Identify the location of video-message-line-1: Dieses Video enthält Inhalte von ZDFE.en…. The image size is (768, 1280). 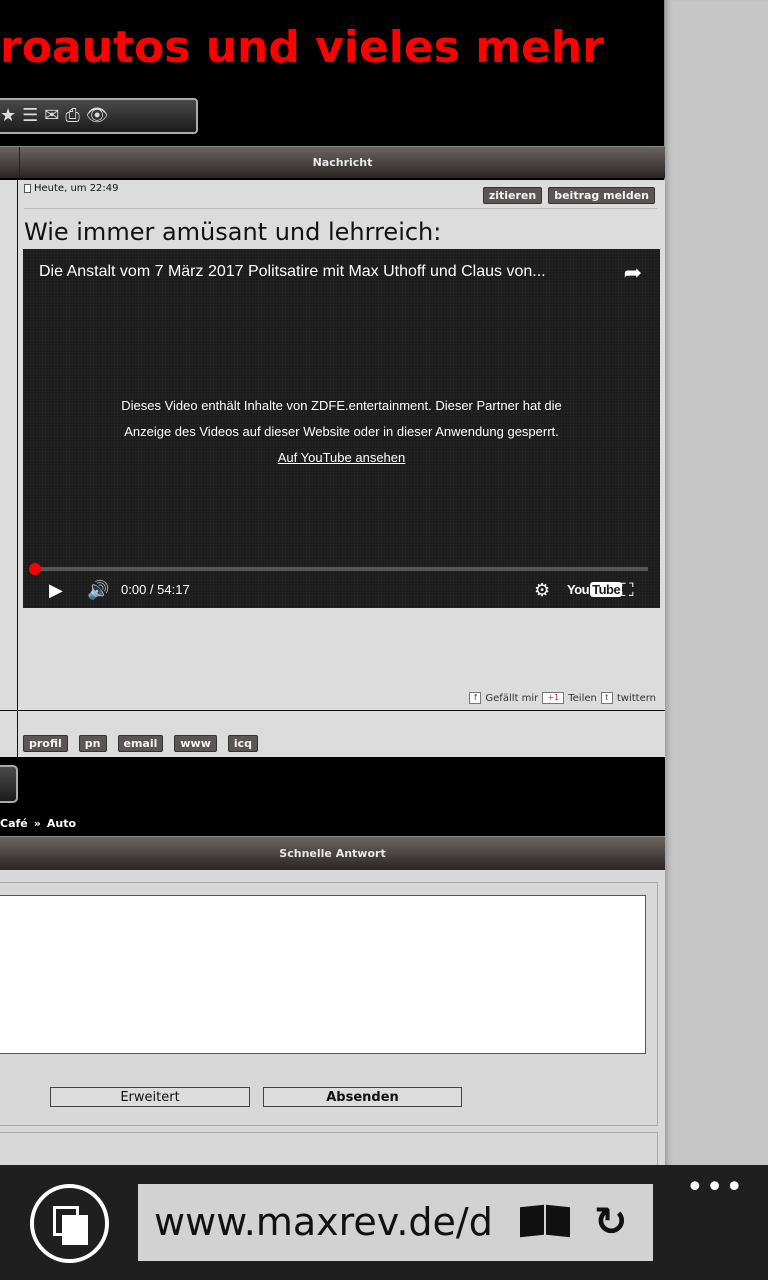
(341, 405).